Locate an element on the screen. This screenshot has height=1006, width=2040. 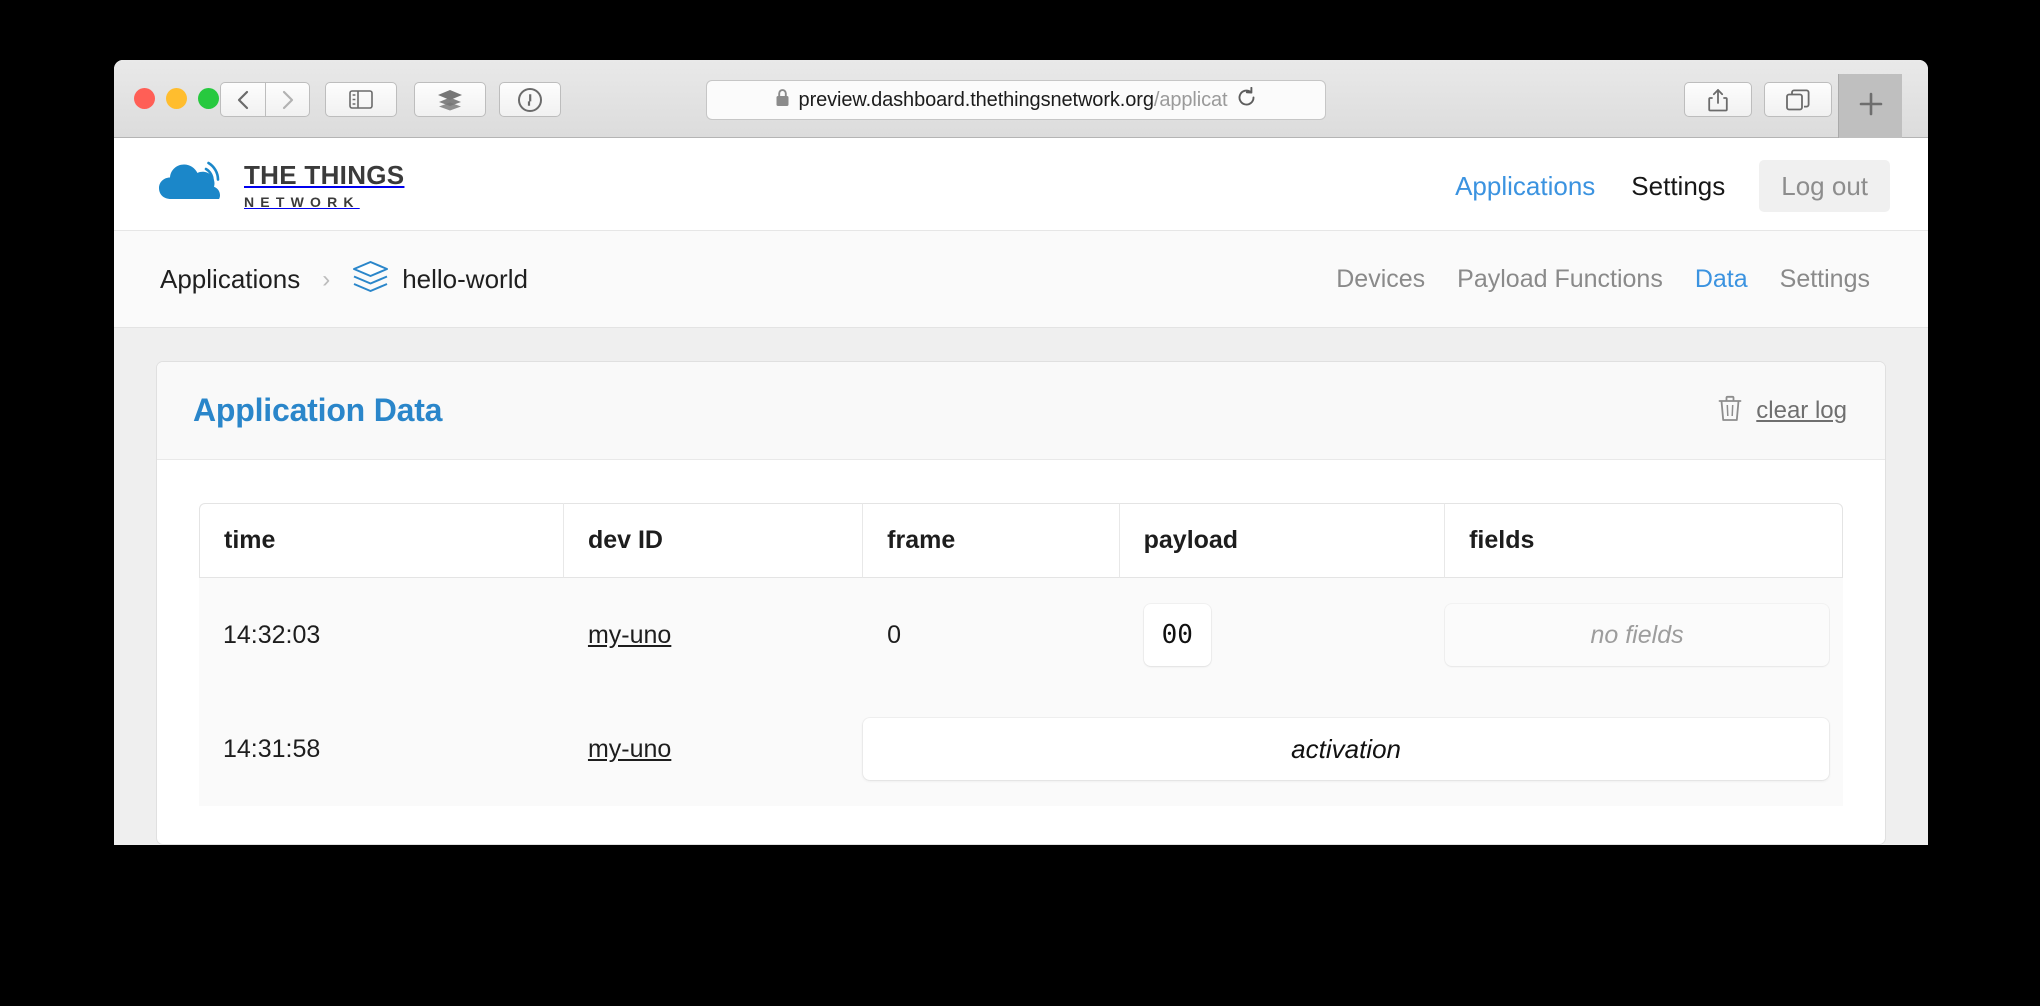
maximize-window-button is located at coordinates (208, 98).